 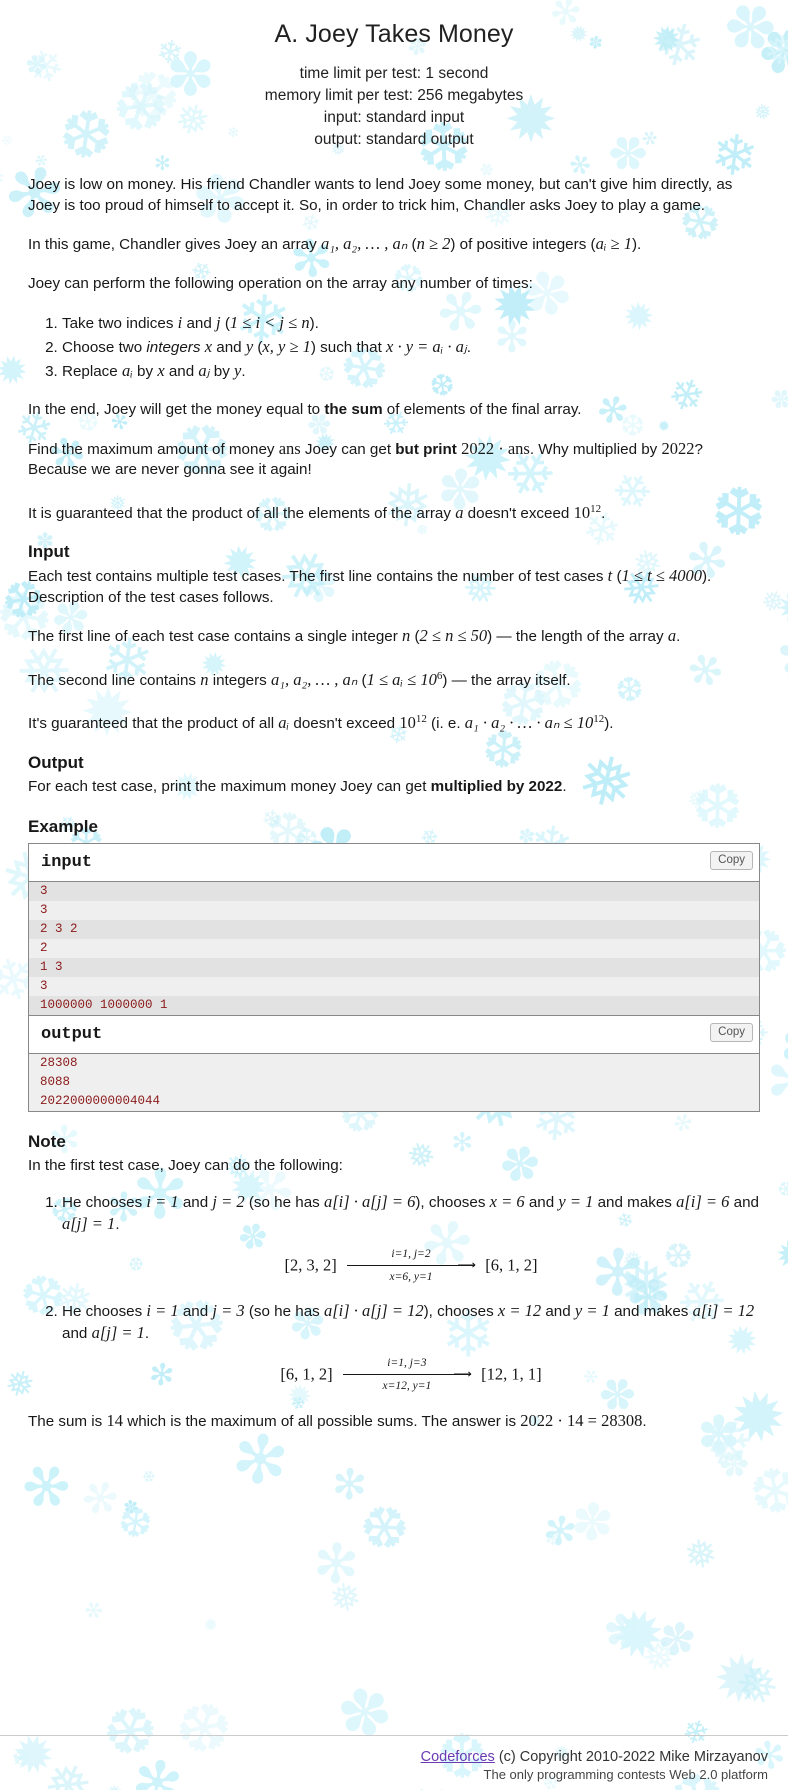 I want to click on math-y-eq-1: y = 1, so click(x=576, y=1201).